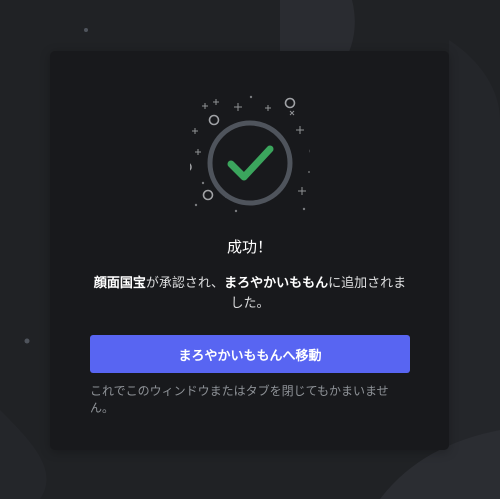  Describe the element at coordinates (239, 399) in the screenshot. I see `close-window-note: これでこのウィンドウまたはタブを閉じてもかまいません。` at that location.